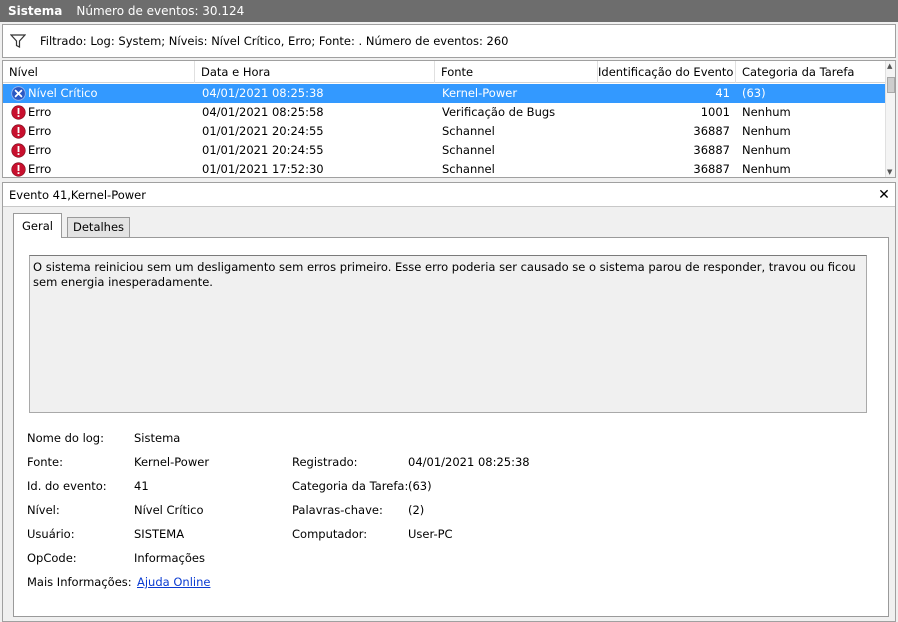  I want to click on column-header-datetime: Data e Hora, so click(315, 72).